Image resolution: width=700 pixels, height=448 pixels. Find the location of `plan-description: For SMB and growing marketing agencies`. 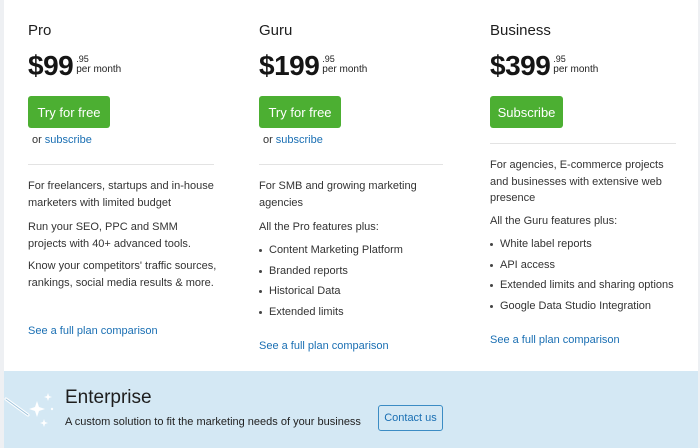

plan-description: For SMB and growing marketing agencies is located at coordinates (338, 194).